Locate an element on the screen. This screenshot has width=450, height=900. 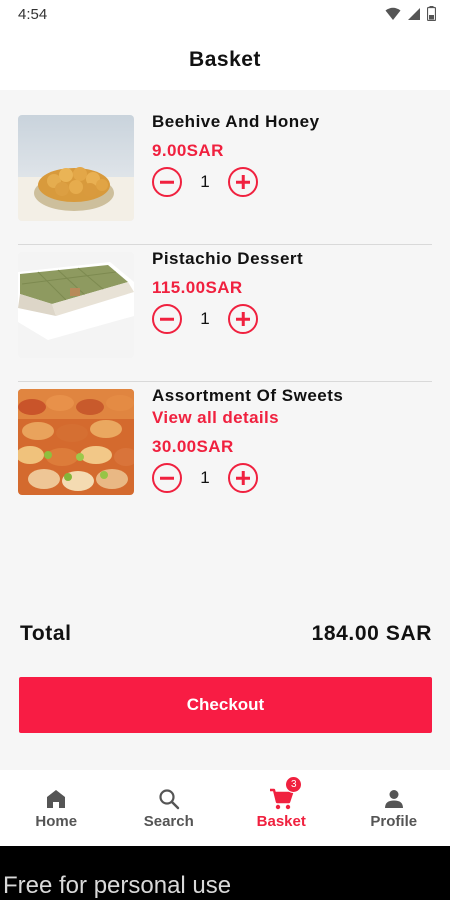
nav-search: Search is located at coordinates (169, 808).